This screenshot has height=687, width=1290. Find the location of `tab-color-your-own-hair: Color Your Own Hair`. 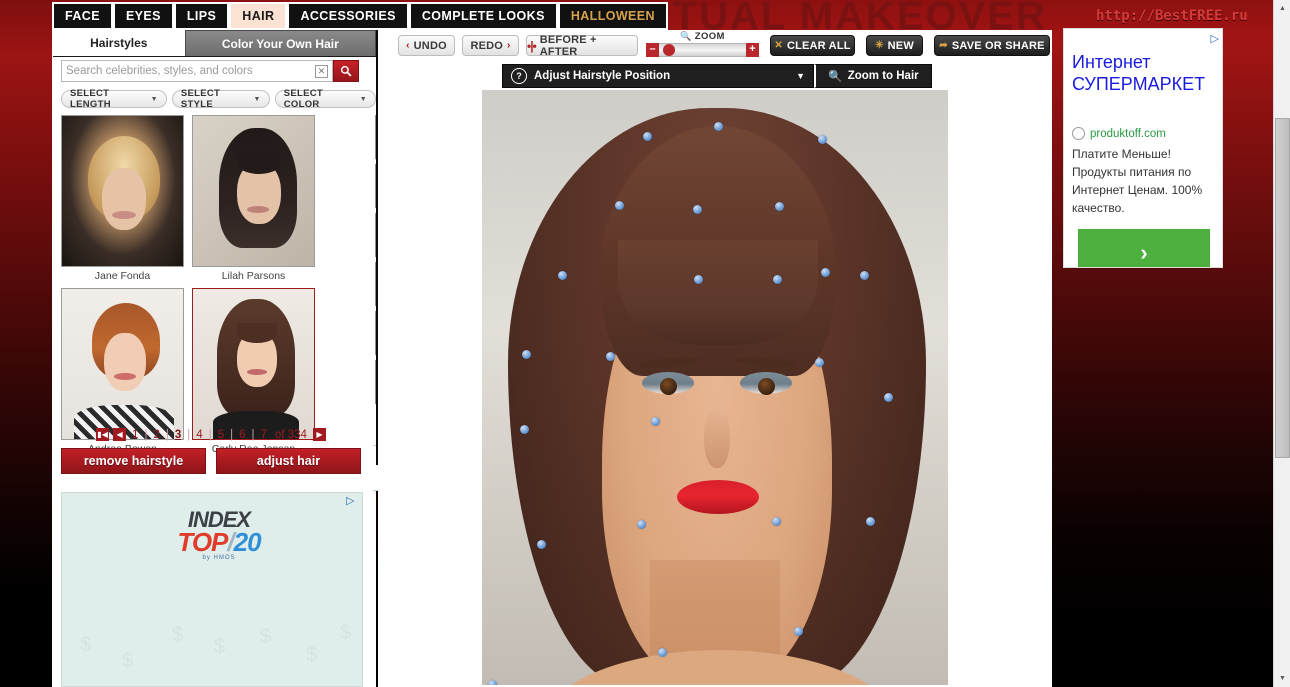

tab-color-your-own-hair: Color Your Own Hair is located at coordinates (280, 43).